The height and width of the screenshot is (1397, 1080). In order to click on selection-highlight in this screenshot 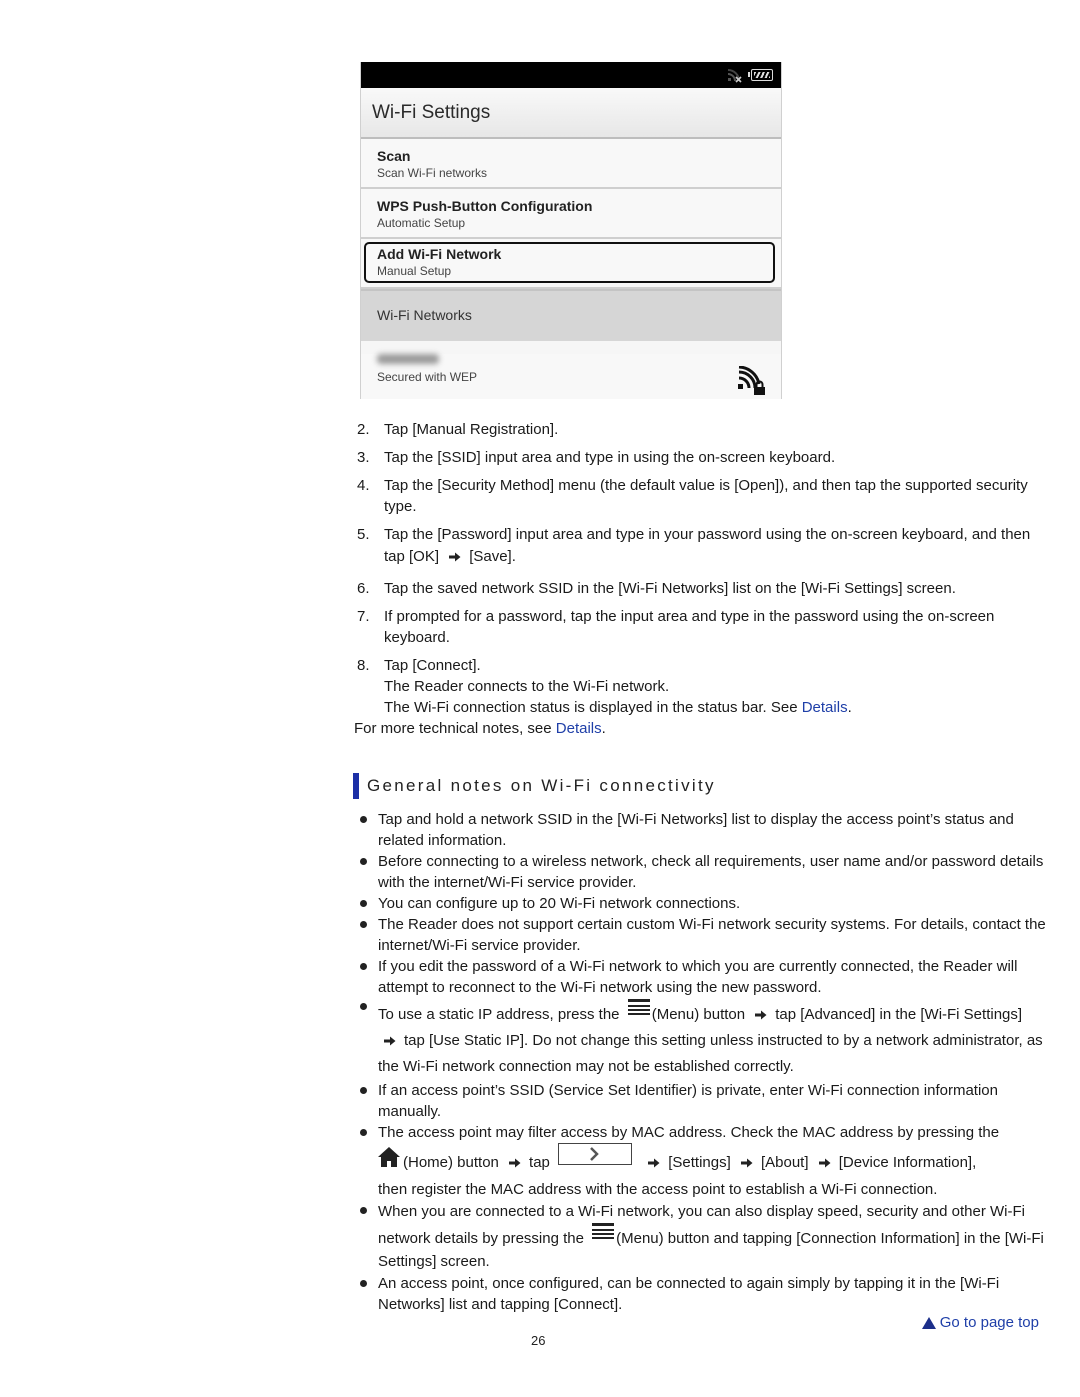, I will do `click(569, 262)`.